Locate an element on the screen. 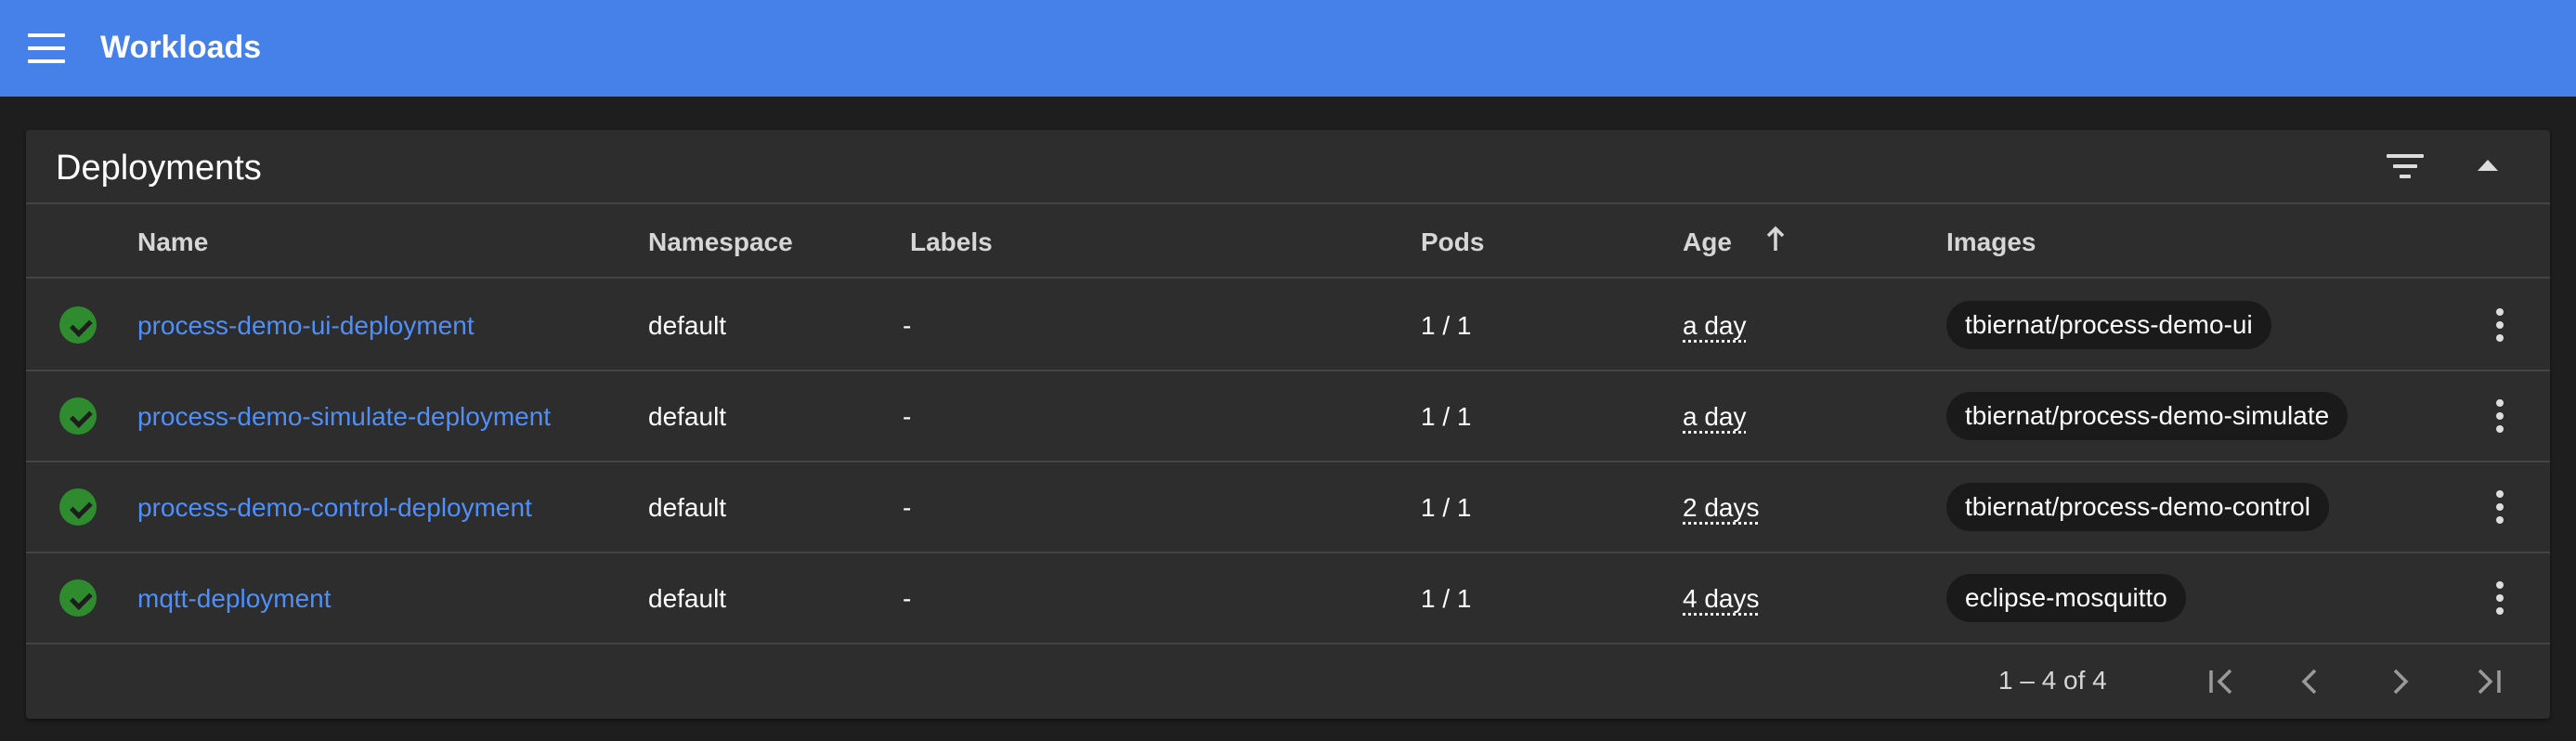  top-app-bar: Workloads is located at coordinates (1288, 48).